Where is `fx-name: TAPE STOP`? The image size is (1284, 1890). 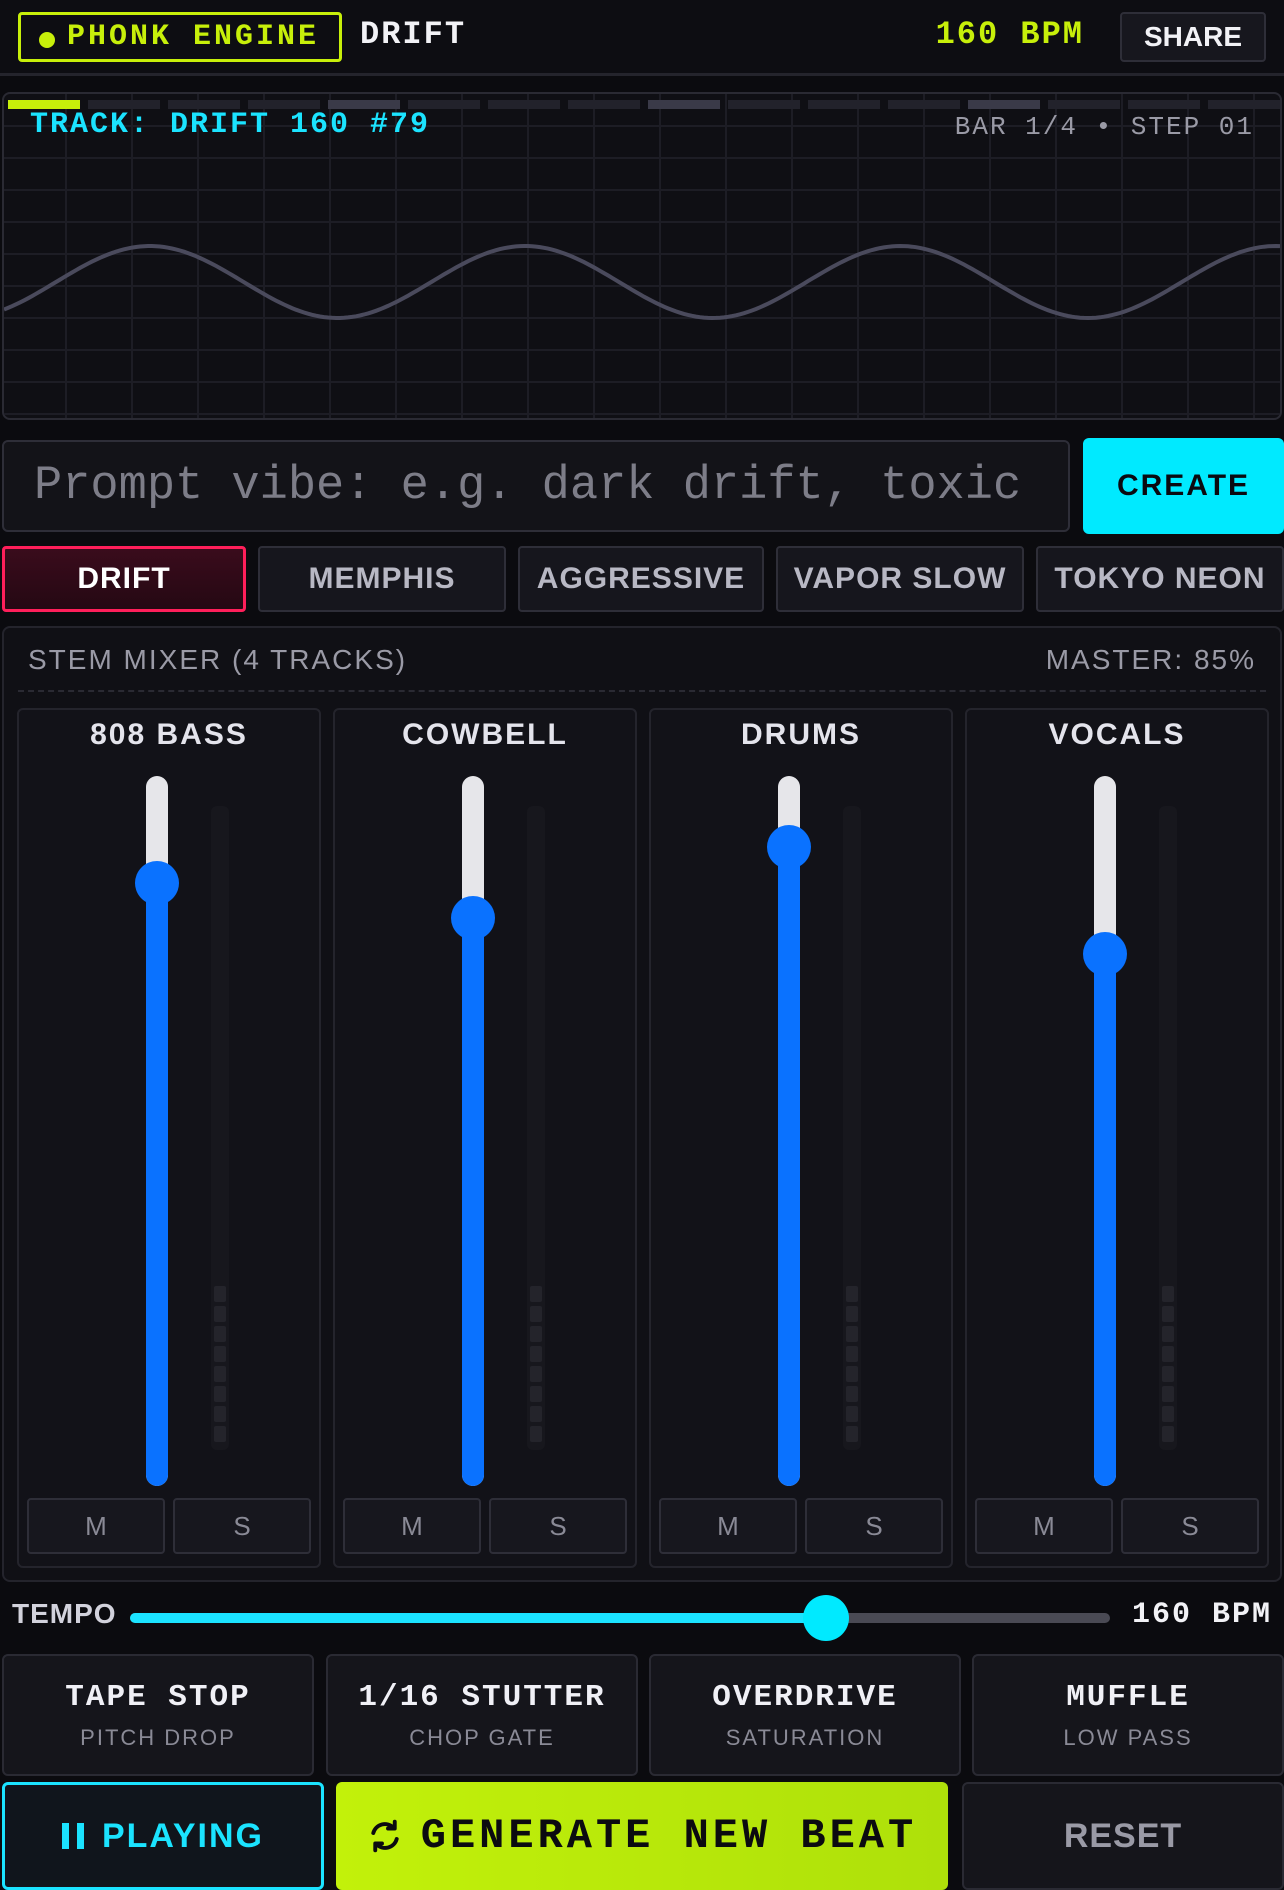
fx-name: TAPE STOP is located at coordinates (158, 1697).